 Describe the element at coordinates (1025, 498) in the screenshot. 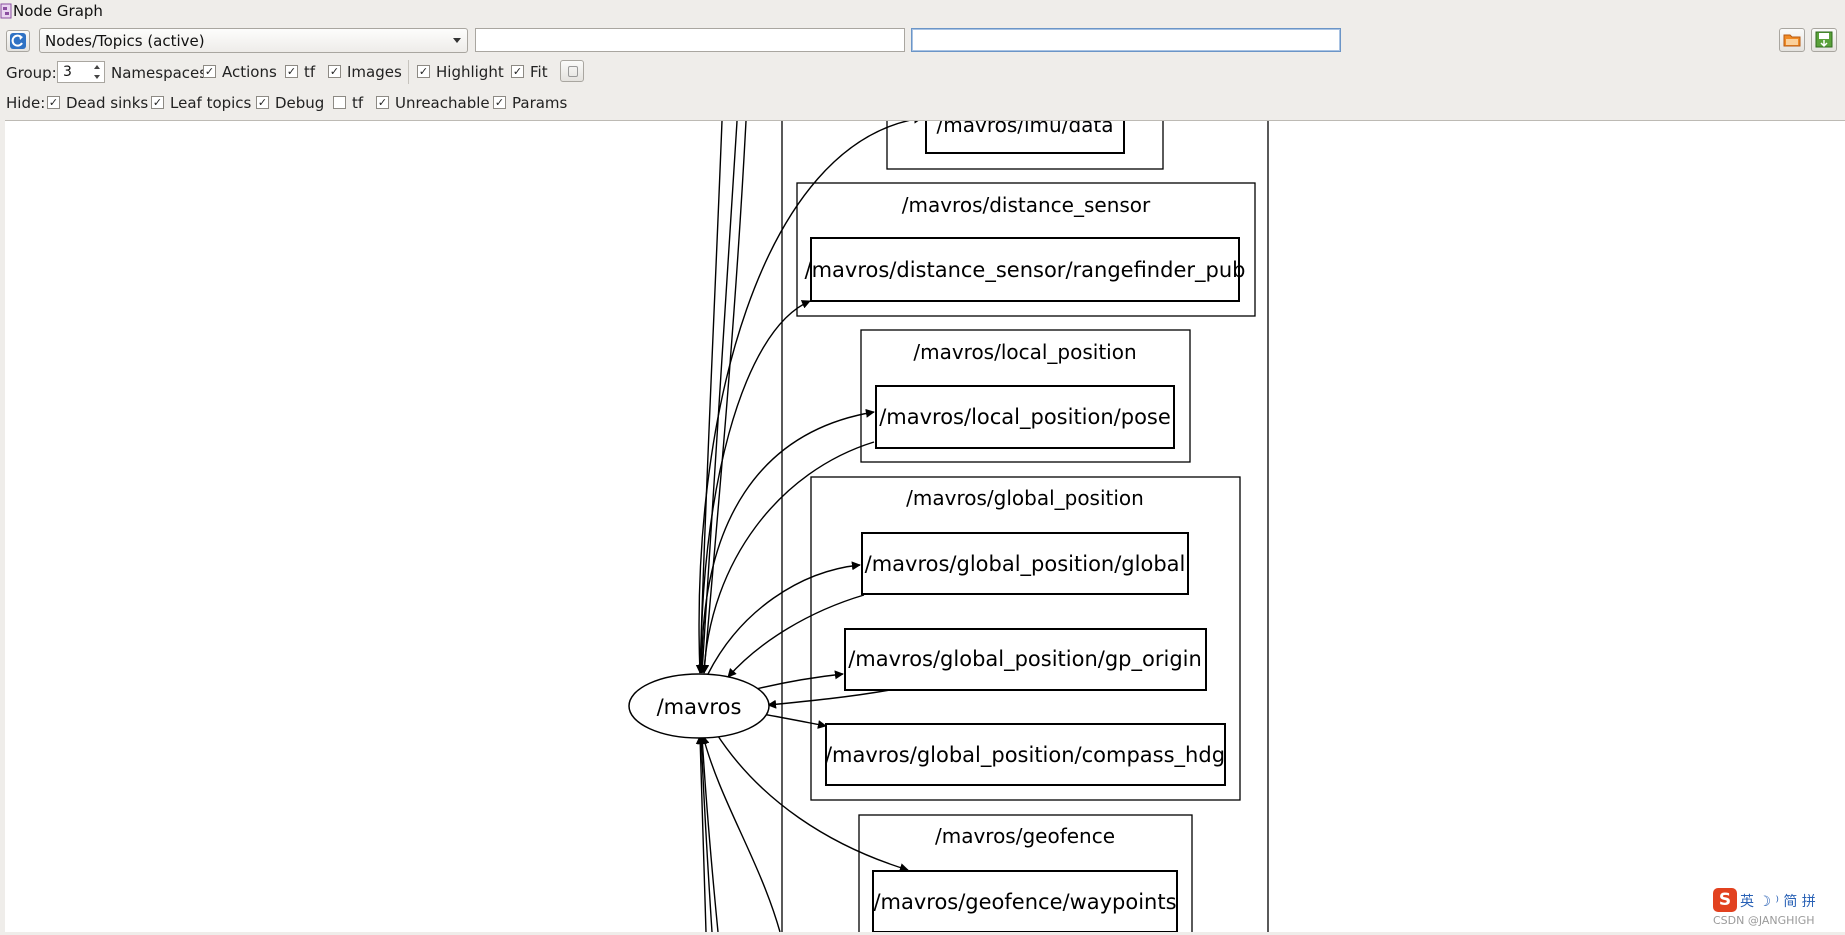

I see `cluster-global-position-label: /mavros/global_position` at that location.